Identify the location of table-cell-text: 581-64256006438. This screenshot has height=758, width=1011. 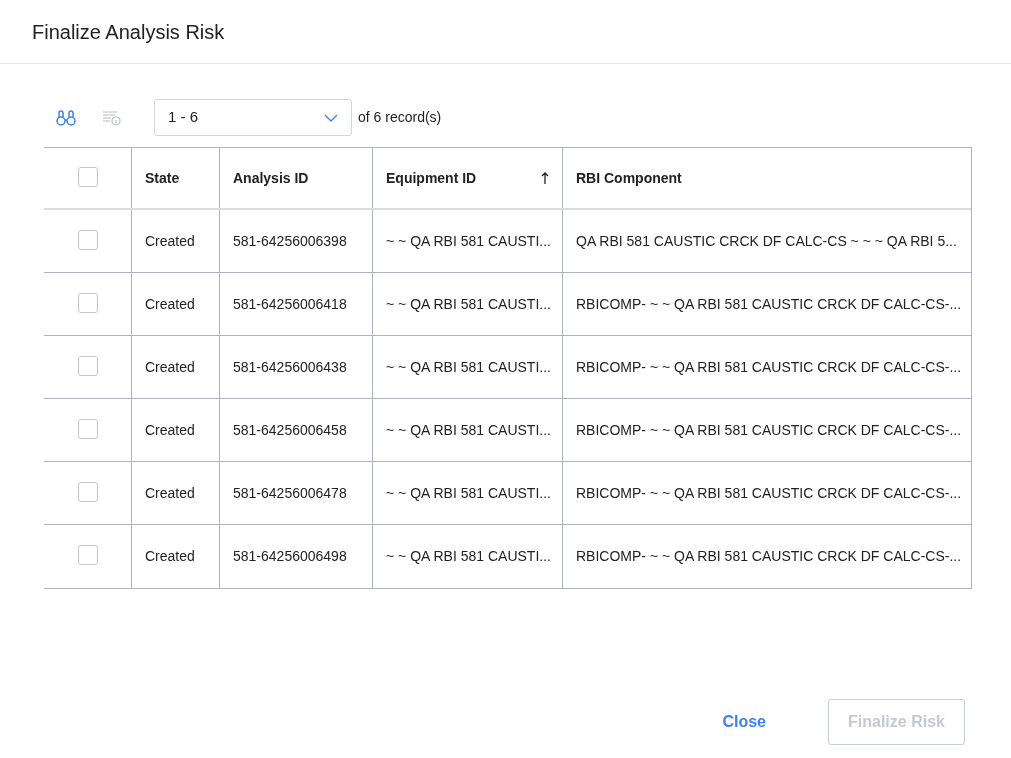
(290, 367).